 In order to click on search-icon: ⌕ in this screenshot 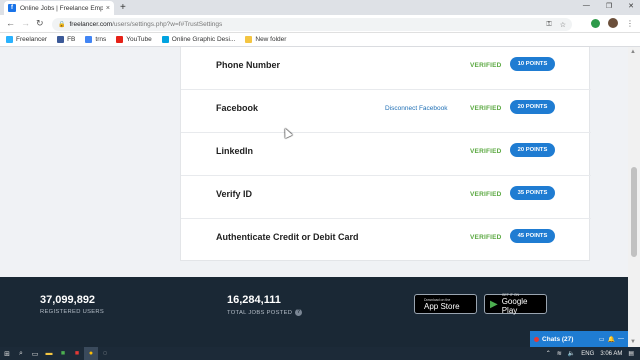, I will do `click(21, 353)`.